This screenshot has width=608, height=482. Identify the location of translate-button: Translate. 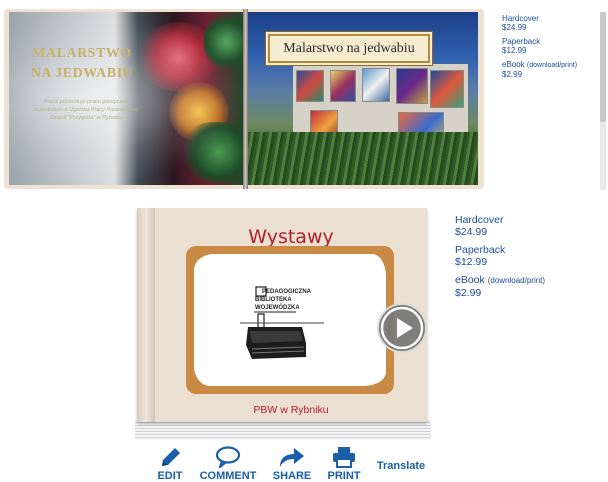
(401, 466).